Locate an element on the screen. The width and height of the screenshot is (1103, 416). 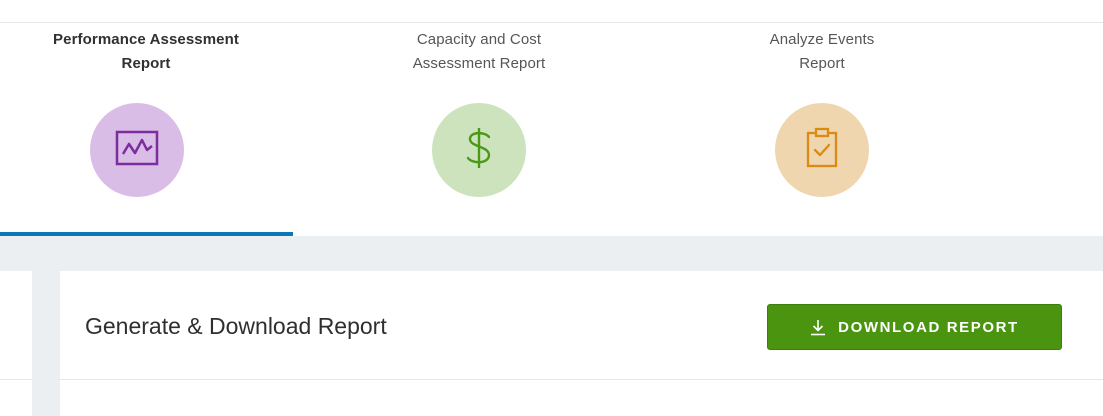
clipboard-check-icon is located at coordinates (822, 150).